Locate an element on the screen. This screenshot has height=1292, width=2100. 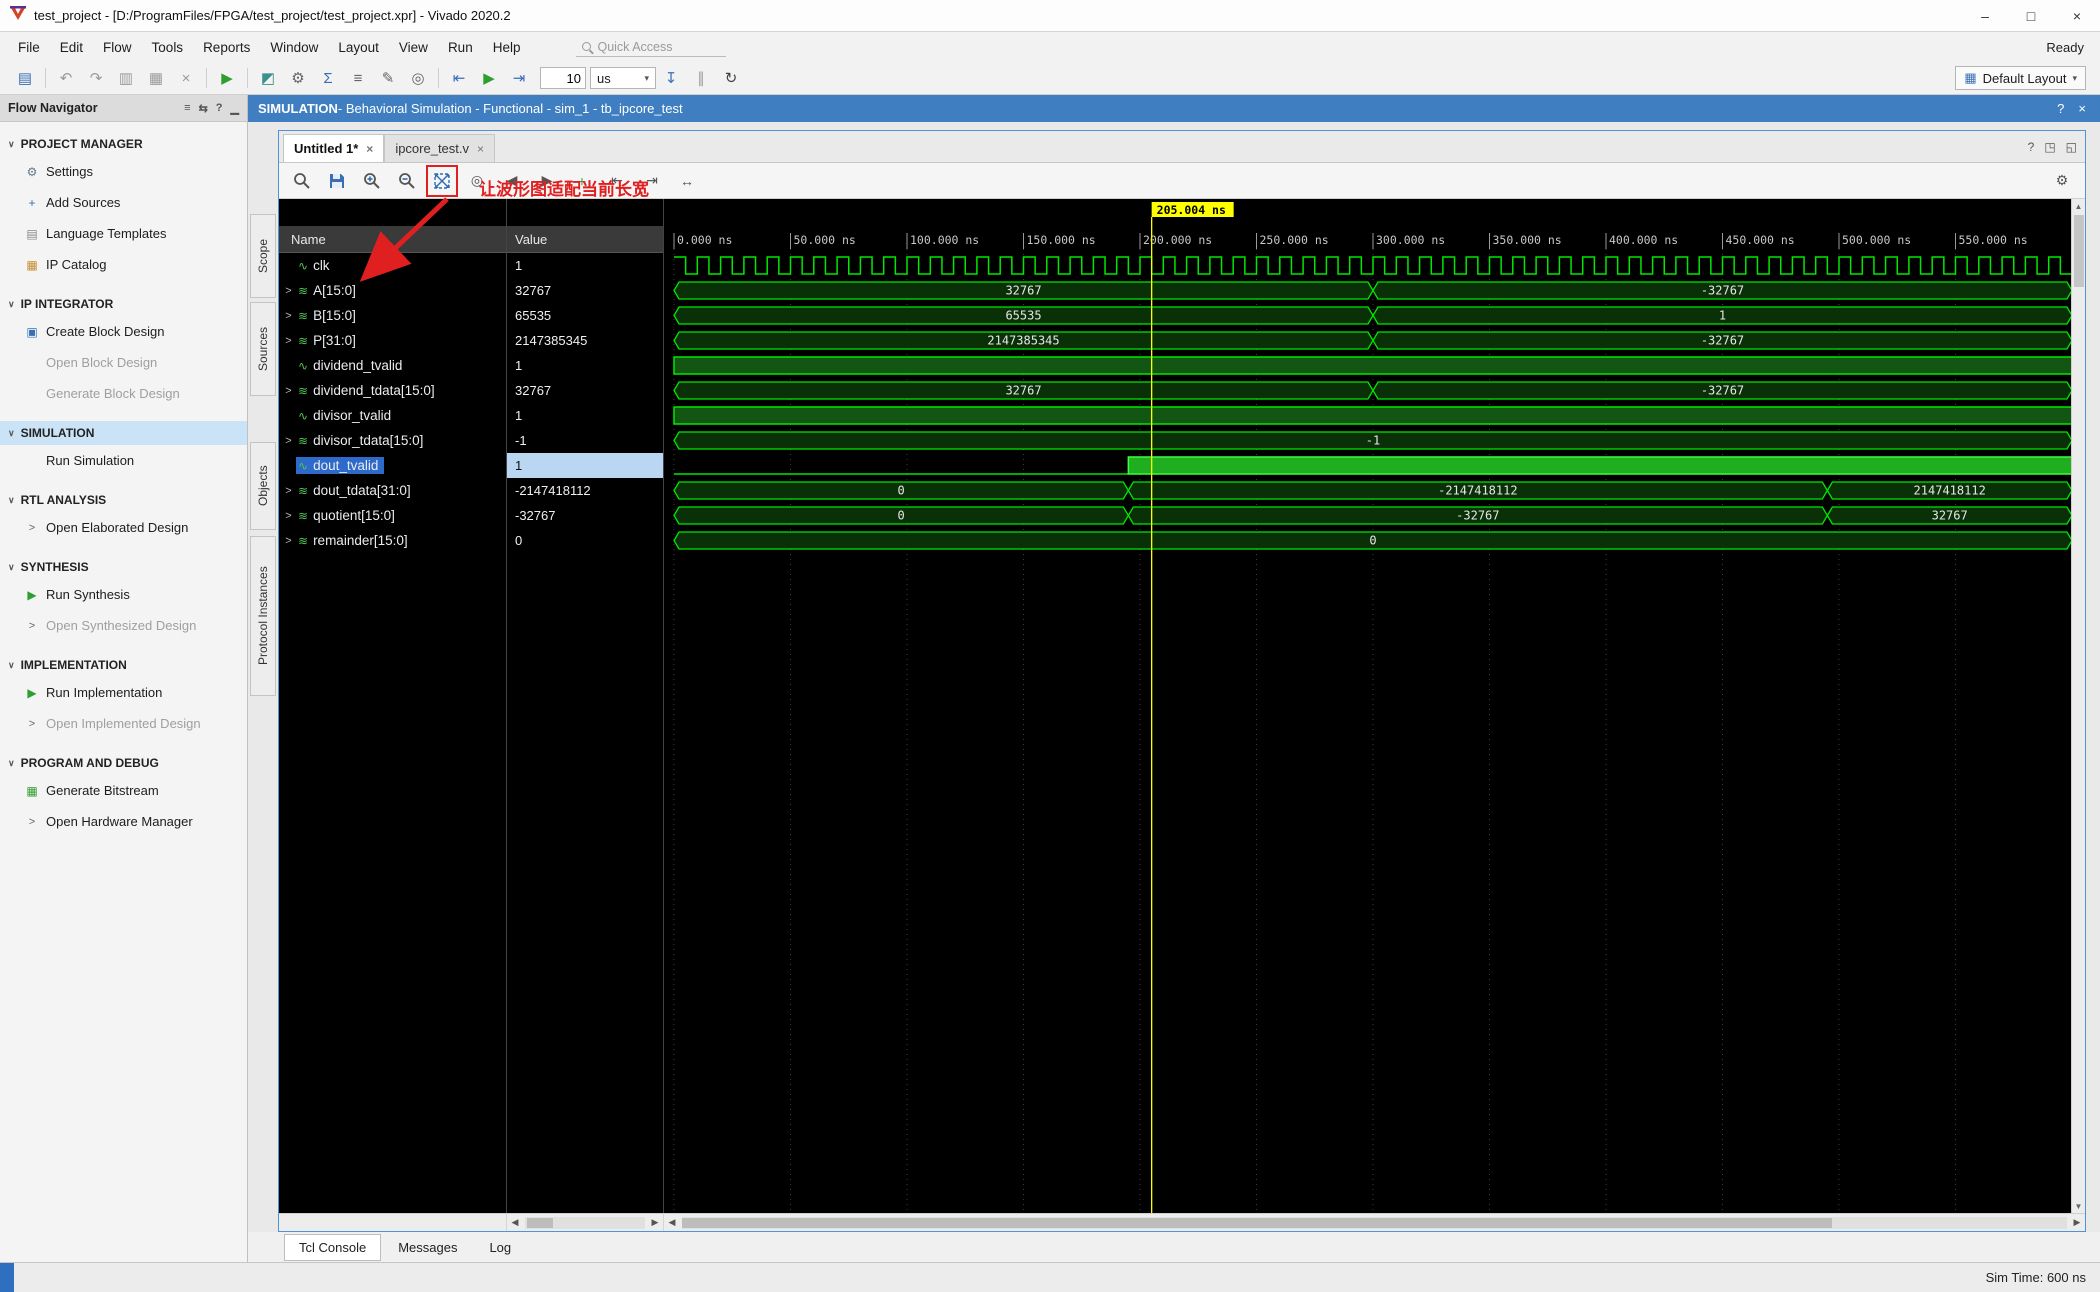
side-tab-scope: Scope is located at coordinates (263, 256).